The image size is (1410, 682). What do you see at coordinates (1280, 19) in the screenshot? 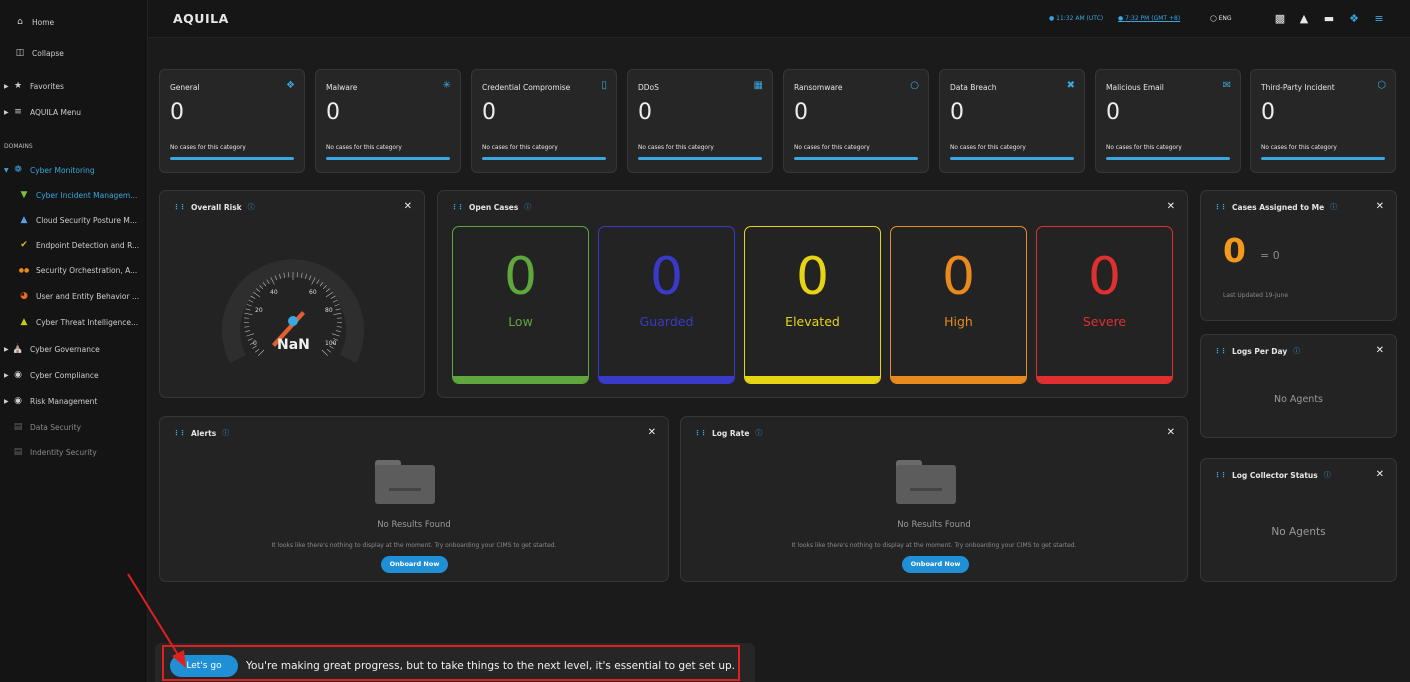
I see `building-icon: ▩` at bounding box center [1280, 19].